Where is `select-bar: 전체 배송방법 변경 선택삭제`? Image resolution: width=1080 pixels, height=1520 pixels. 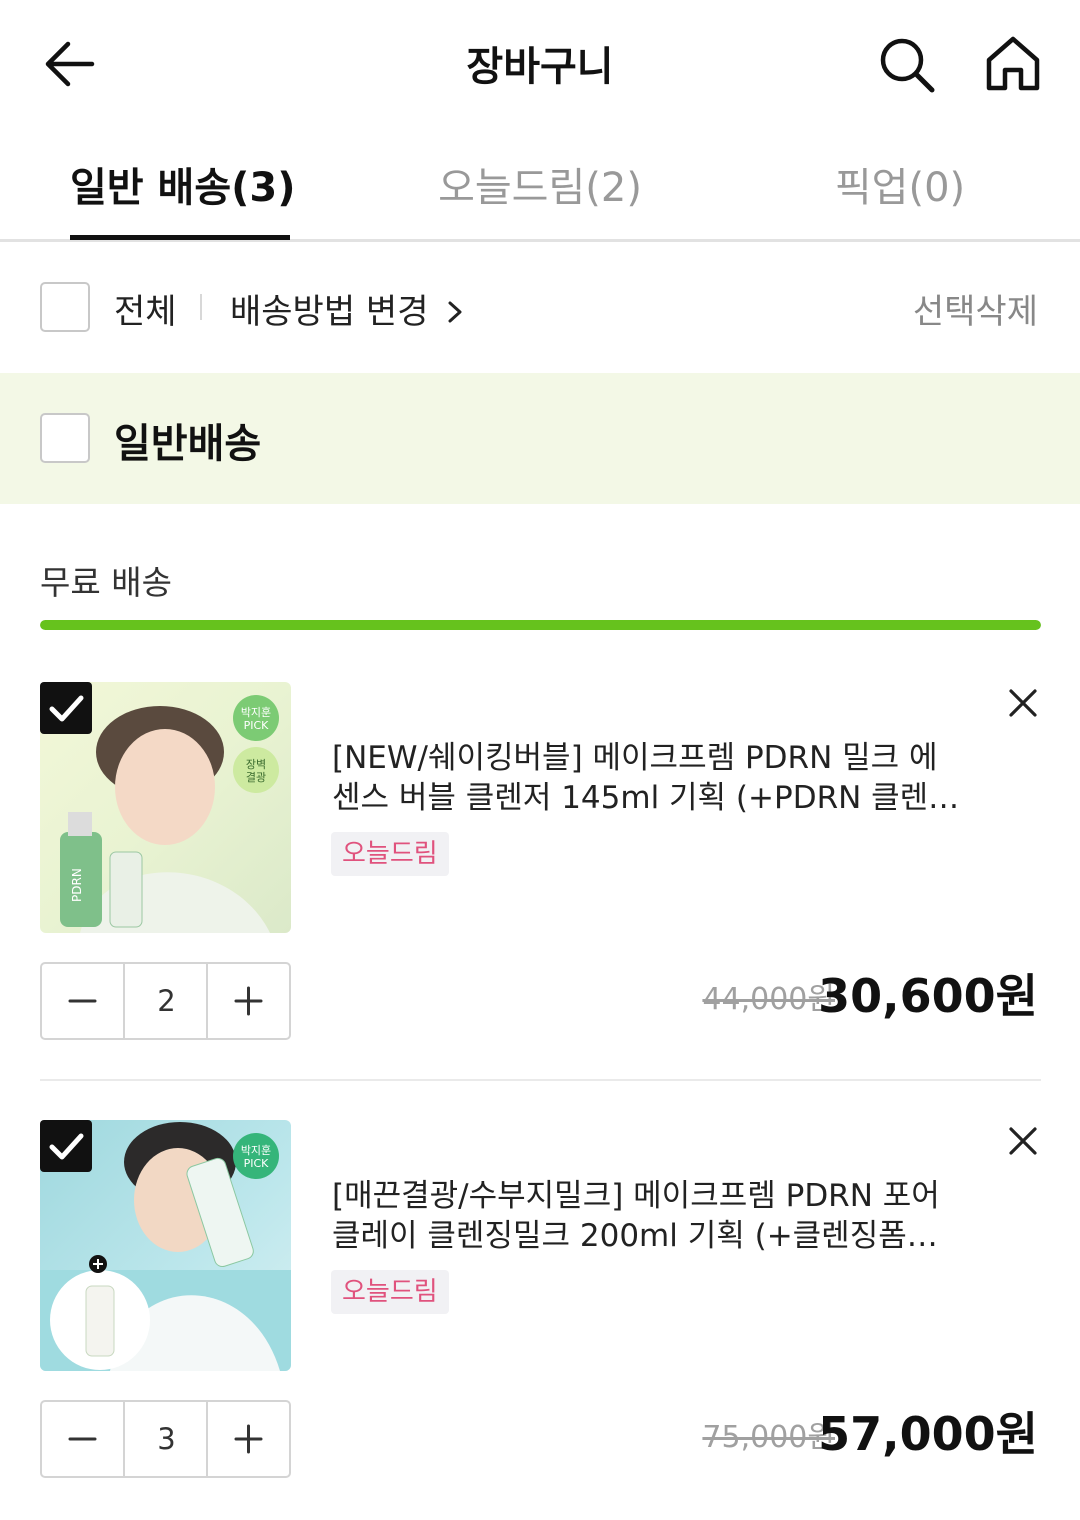 select-bar: 전체 배송방법 변경 선택삭제 is located at coordinates (540, 307).